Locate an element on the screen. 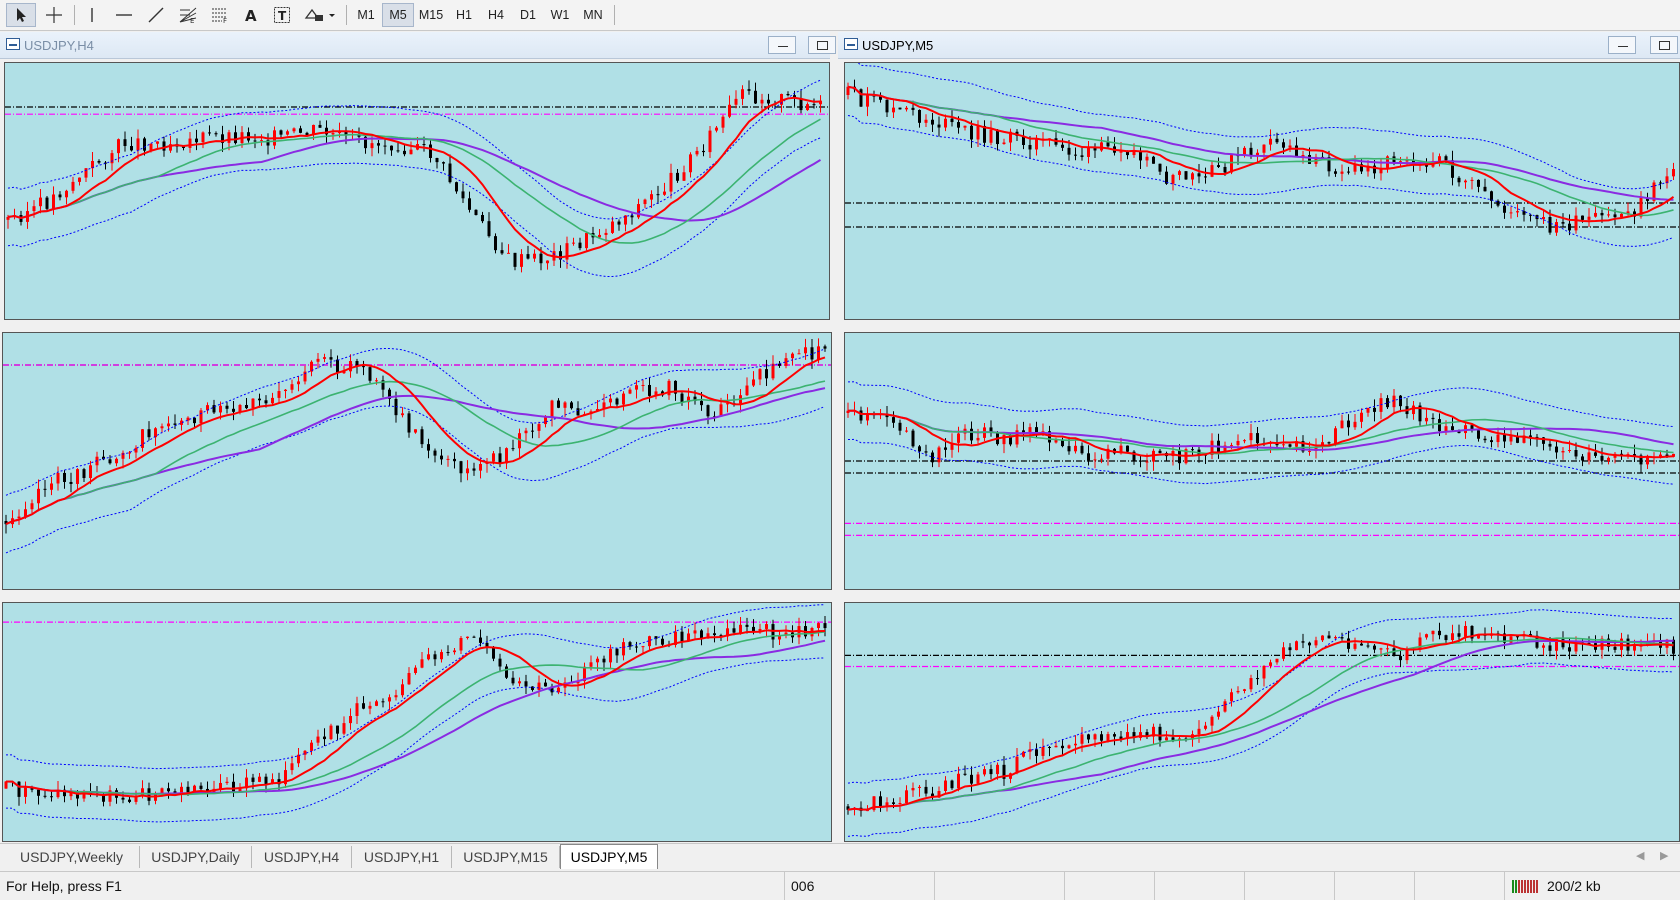  tab-usdjpy-h4: USDJPY,H4 is located at coordinates (302, 857).